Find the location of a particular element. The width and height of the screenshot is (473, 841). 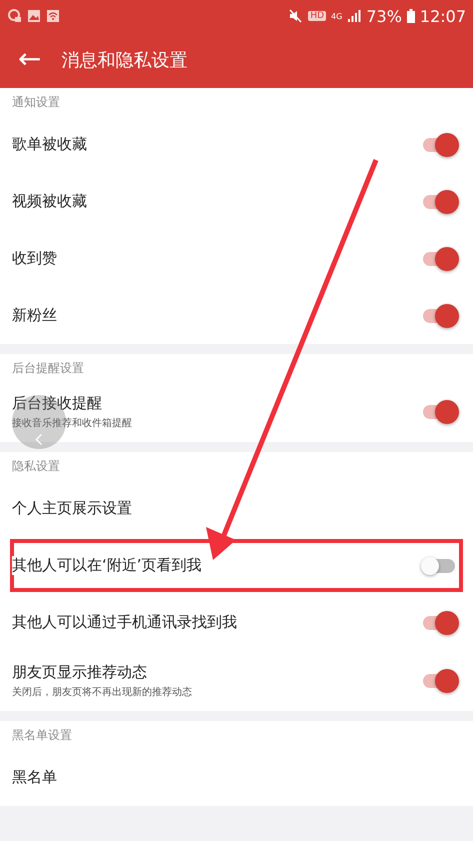

setting-label: 收到赞 is located at coordinates (34, 258).